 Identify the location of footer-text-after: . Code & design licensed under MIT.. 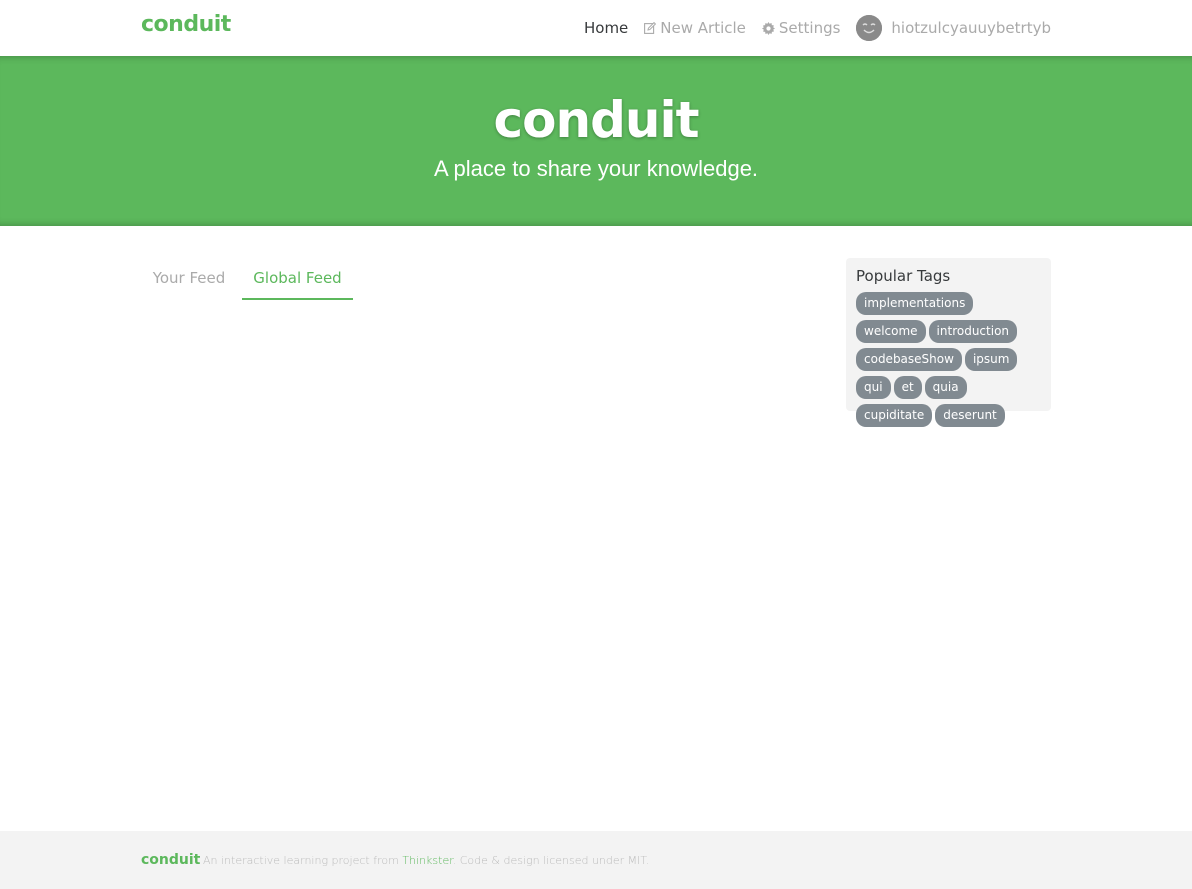
(551, 860).